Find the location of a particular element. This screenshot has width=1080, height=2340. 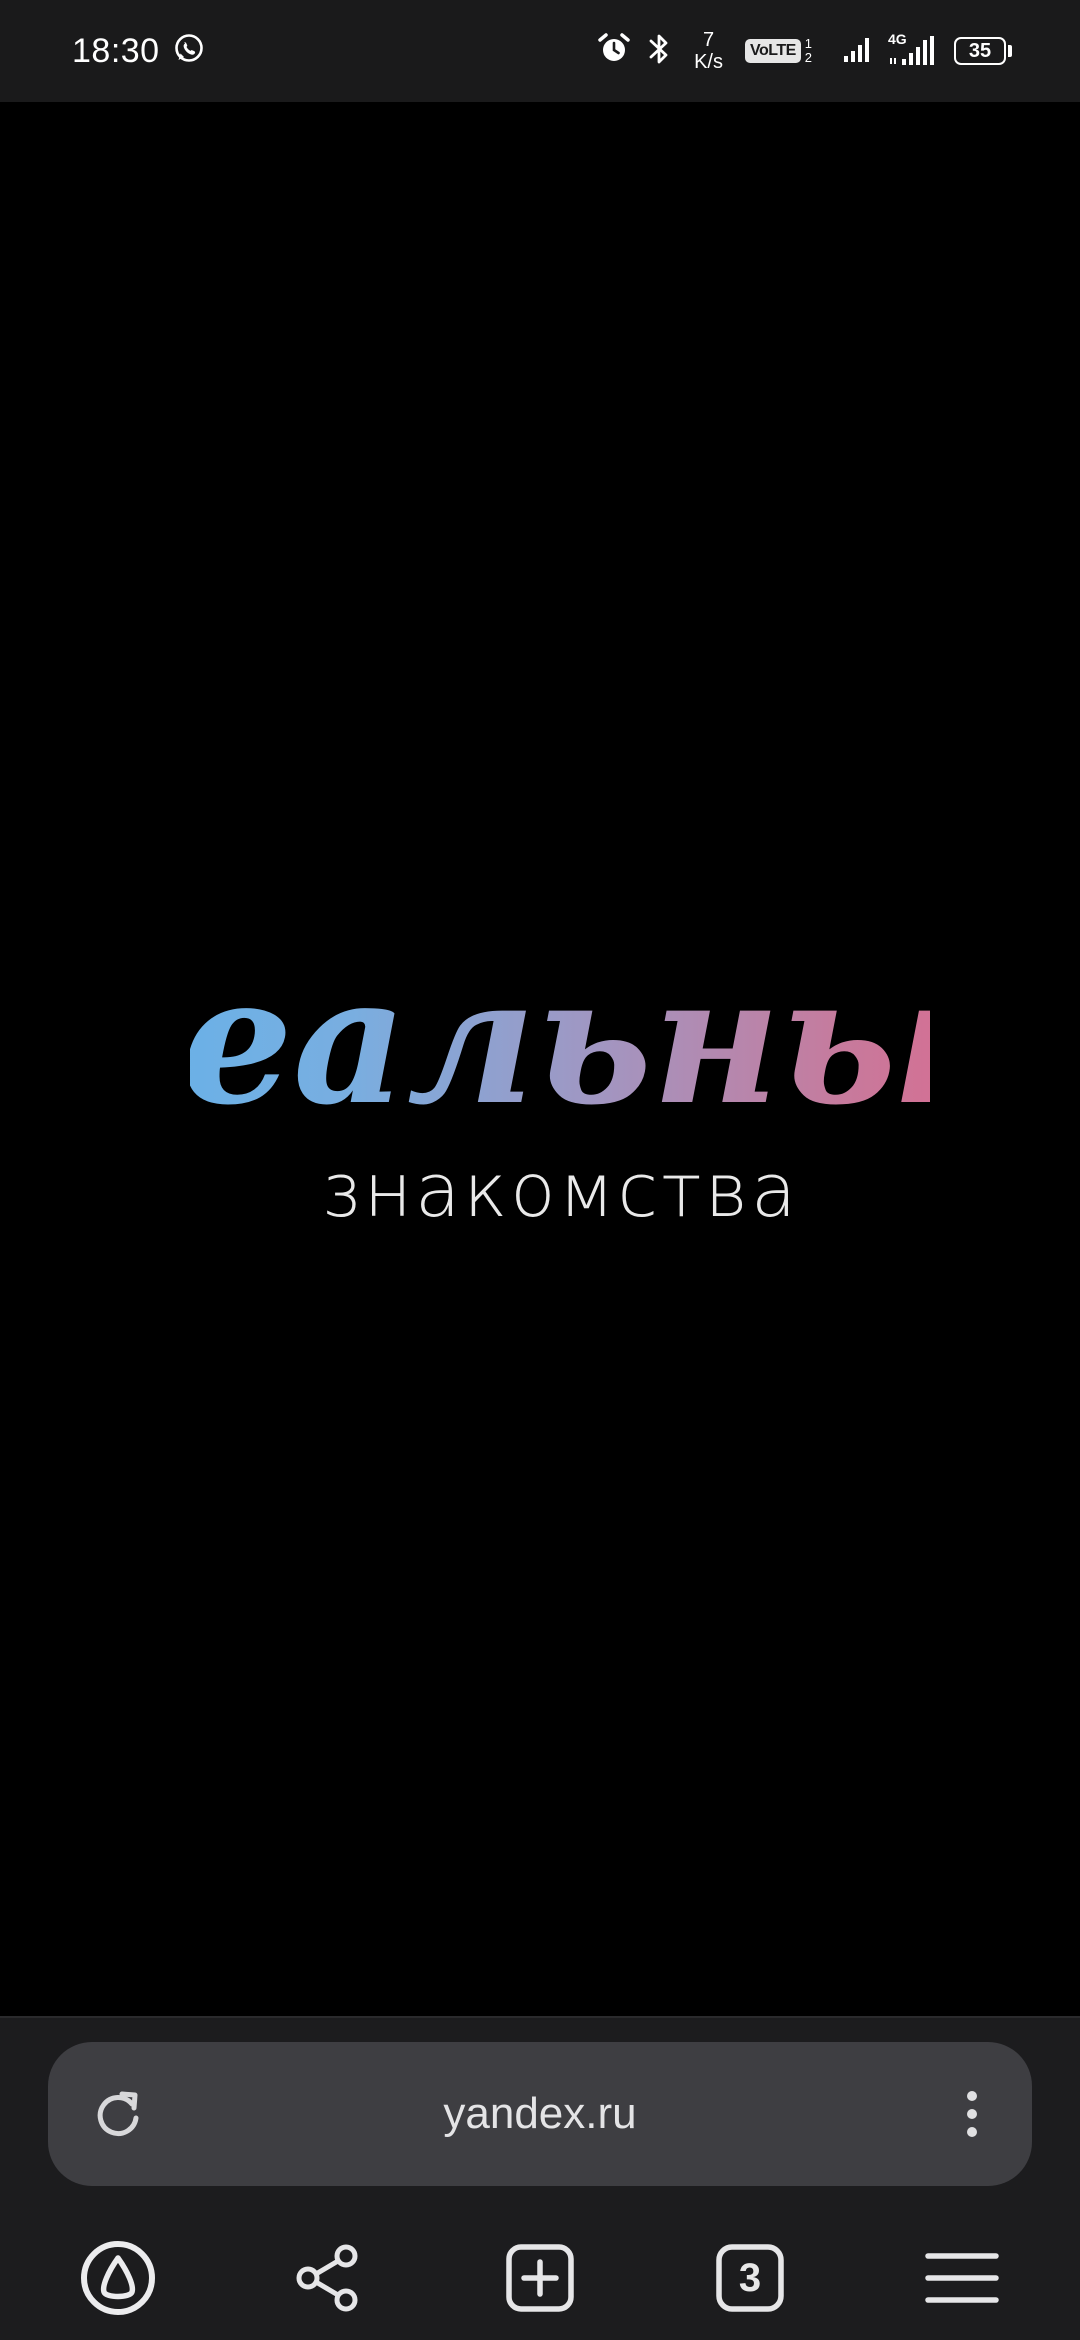

share-button is located at coordinates (328, 2278).